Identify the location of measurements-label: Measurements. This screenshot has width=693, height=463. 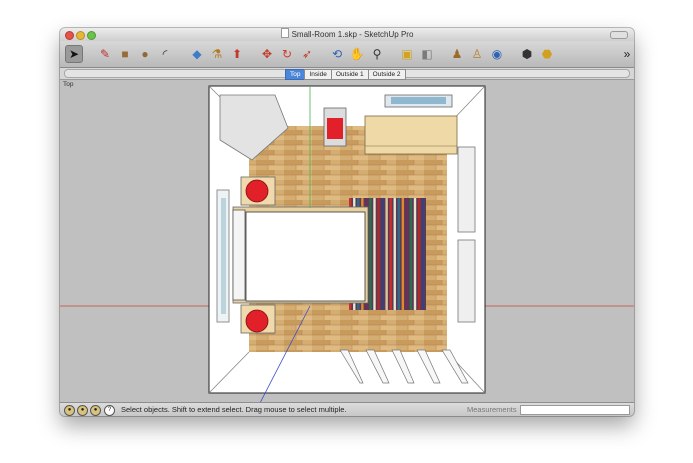
(492, 409).